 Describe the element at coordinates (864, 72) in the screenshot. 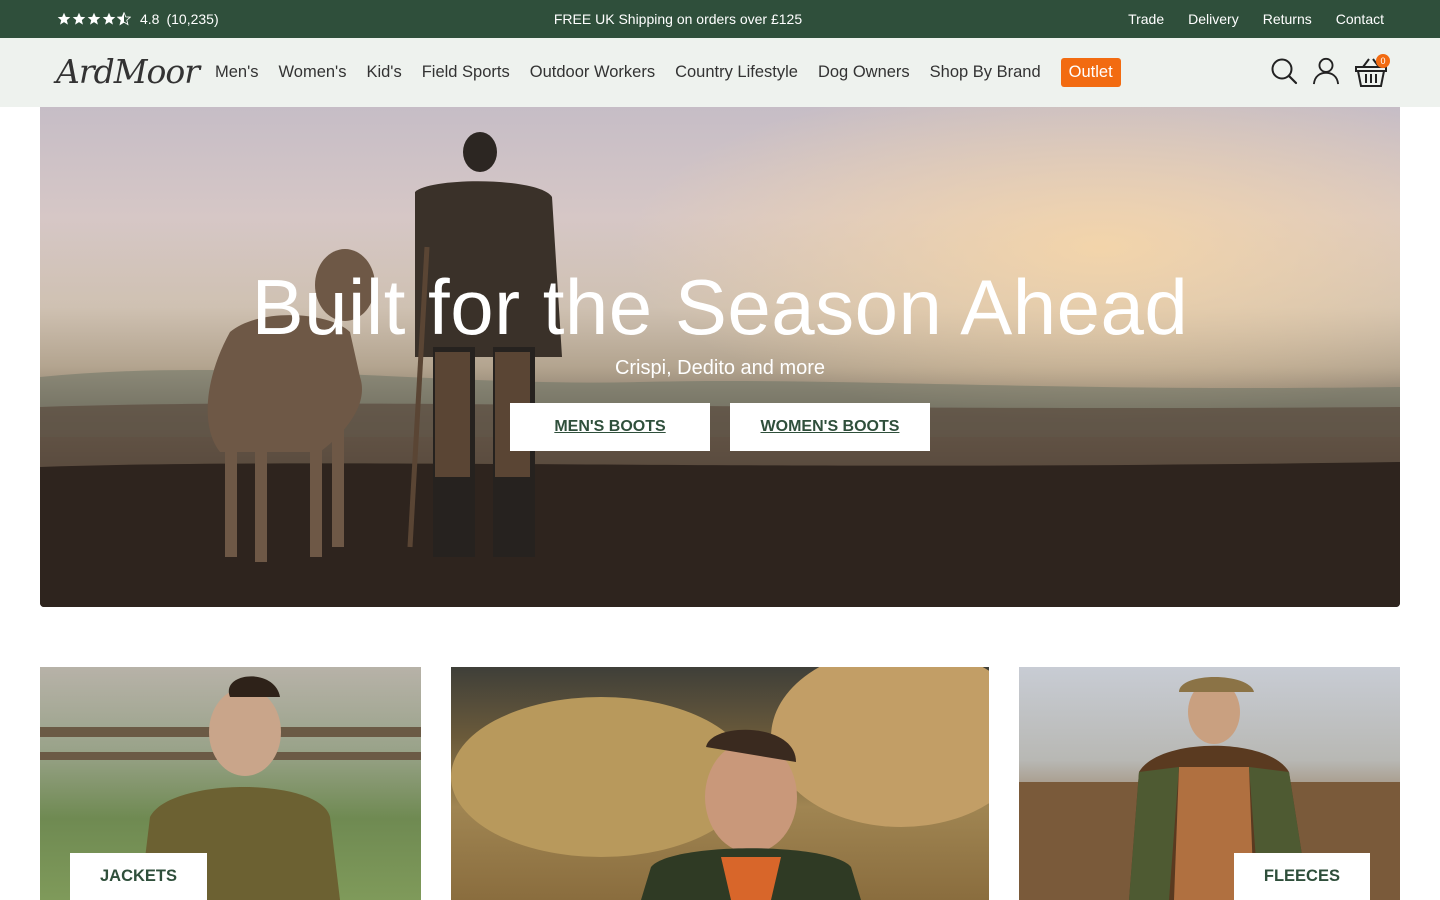

I see `nav-dog-owners: Dog Owners` at that location.